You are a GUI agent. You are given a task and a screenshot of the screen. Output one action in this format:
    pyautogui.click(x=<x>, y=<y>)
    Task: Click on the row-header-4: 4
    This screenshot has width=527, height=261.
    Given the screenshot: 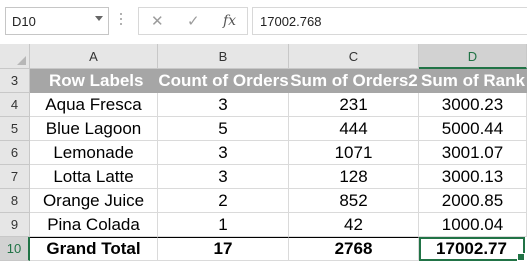 What is the action you would take?
    pyautogui.click(x=15, y=105)
    